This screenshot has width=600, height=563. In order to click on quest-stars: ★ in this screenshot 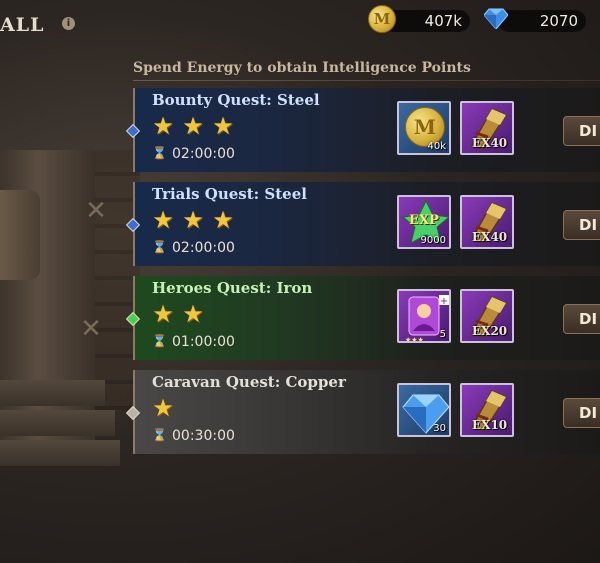, I will do `click(166, 408)`.